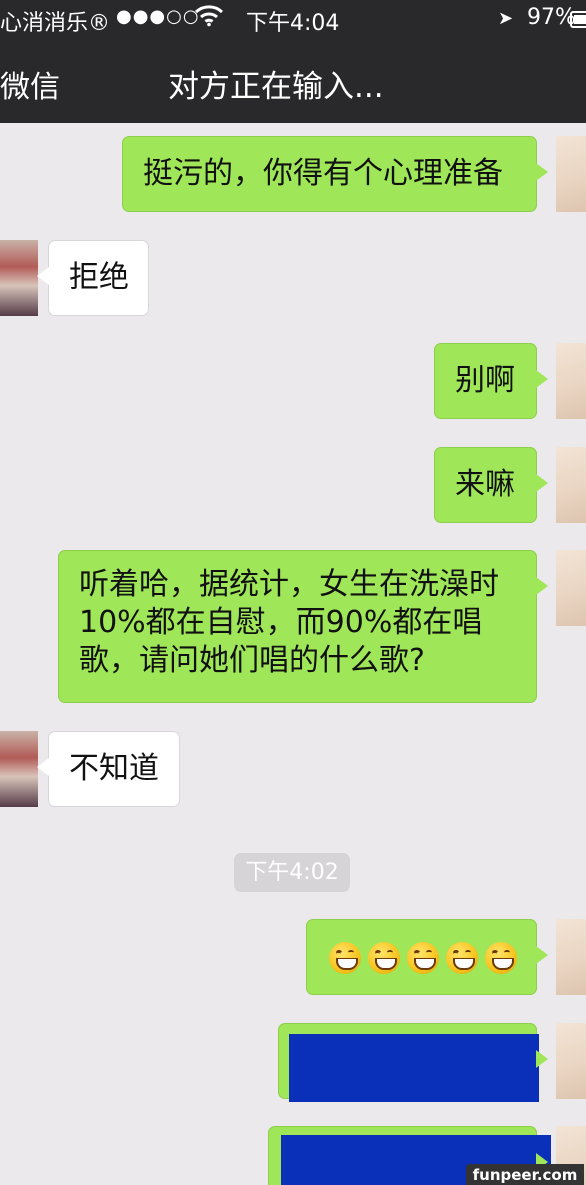  Describe the element at coordinates (114, 768) in the screenshot. I see `message-text: 不知道` at that location.